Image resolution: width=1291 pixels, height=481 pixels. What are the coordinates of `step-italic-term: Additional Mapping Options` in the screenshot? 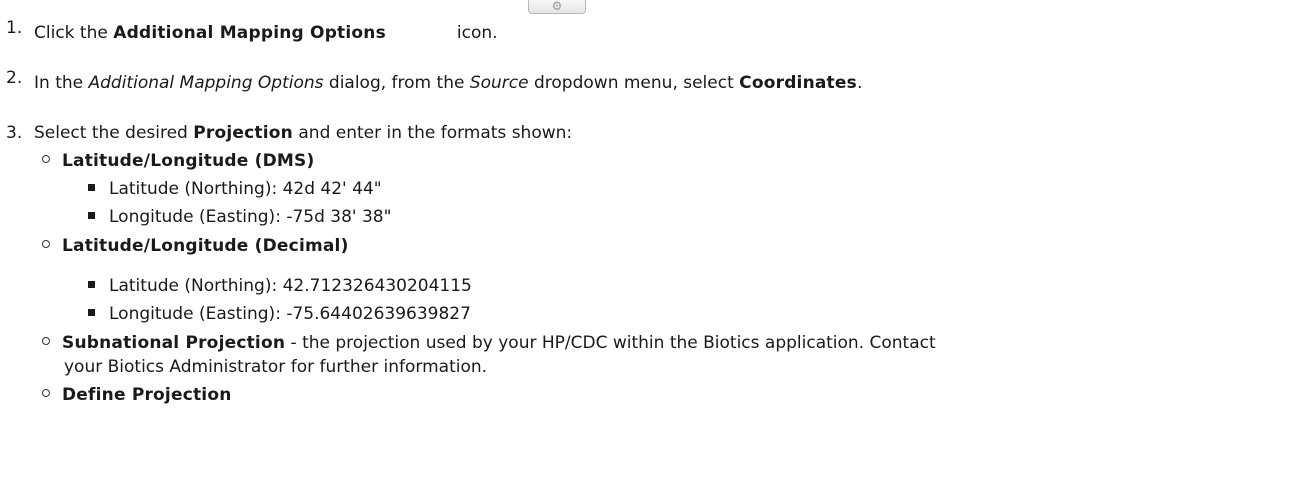 It's located at (206, 83).